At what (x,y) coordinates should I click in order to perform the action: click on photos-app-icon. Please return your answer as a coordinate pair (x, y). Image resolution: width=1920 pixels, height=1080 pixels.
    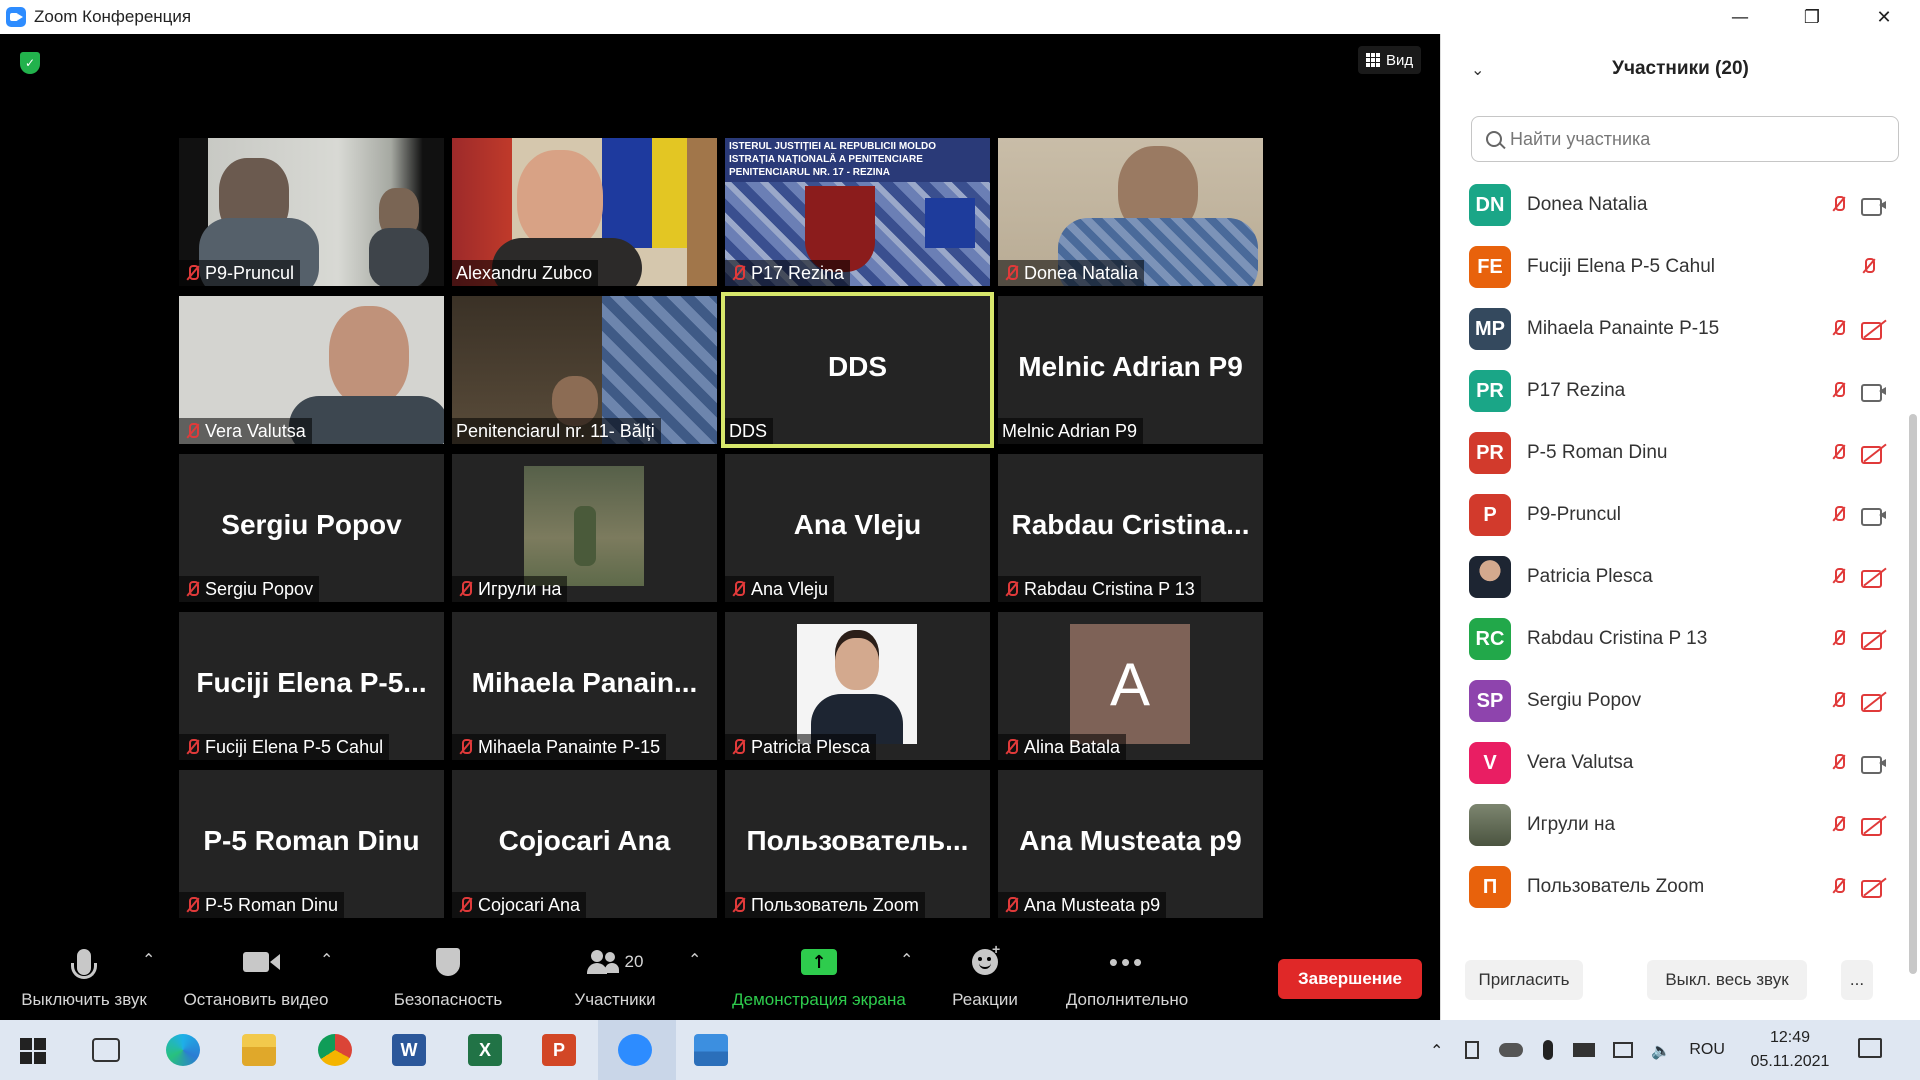
    Looking at the image, I should click on (711, 1050).